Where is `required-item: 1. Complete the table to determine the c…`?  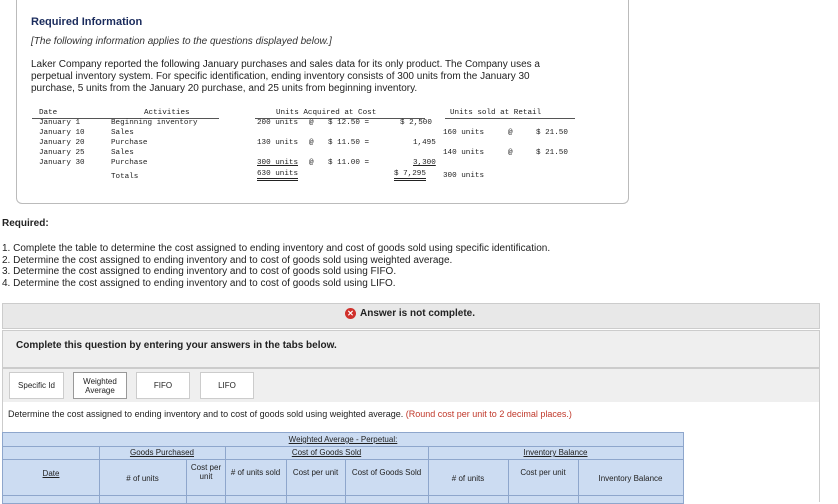 required-item: 1. Complete the table to determine the c… is located at coordinates (276, 248).